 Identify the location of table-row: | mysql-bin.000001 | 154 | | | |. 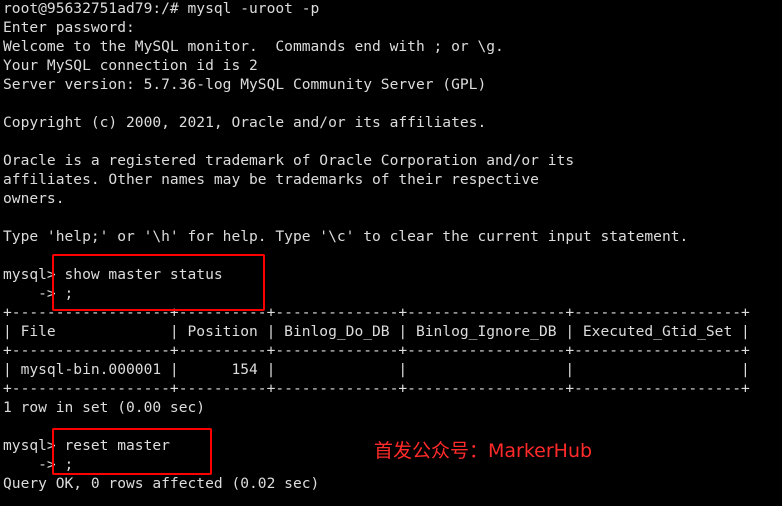
(376, 369).